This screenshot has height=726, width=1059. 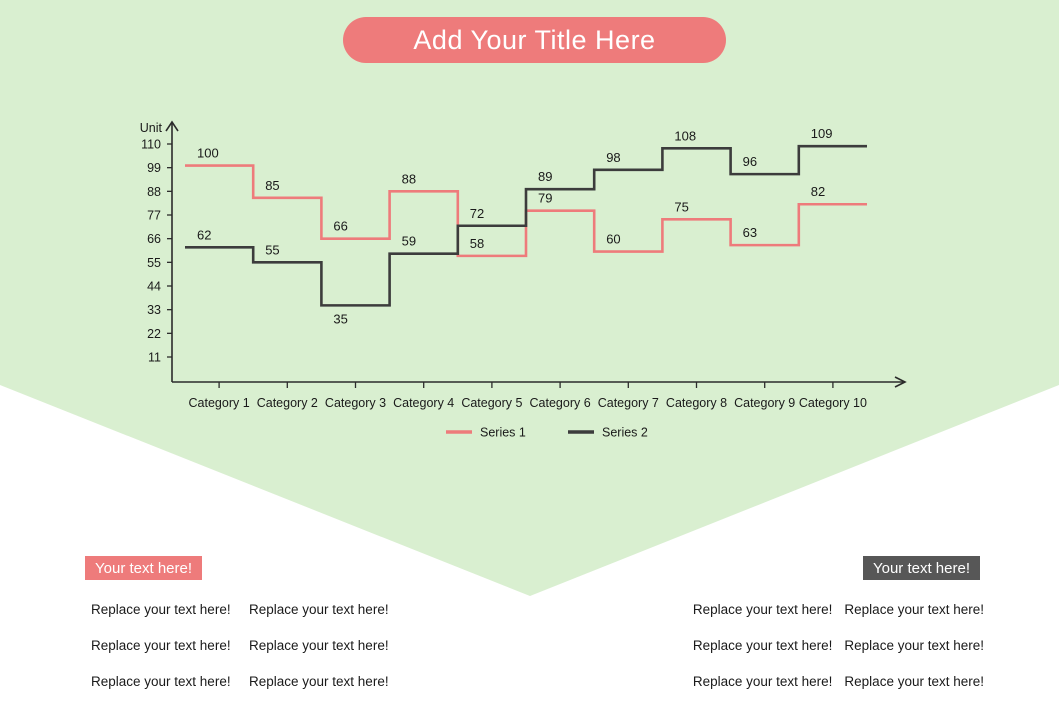 I want to click on data-label: 63, so click(x=750, y=232).